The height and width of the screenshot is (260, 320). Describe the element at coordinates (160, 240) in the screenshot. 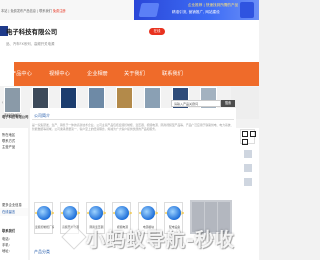

I see `watermark: 小蚂蚁导航-秒收` at that location.